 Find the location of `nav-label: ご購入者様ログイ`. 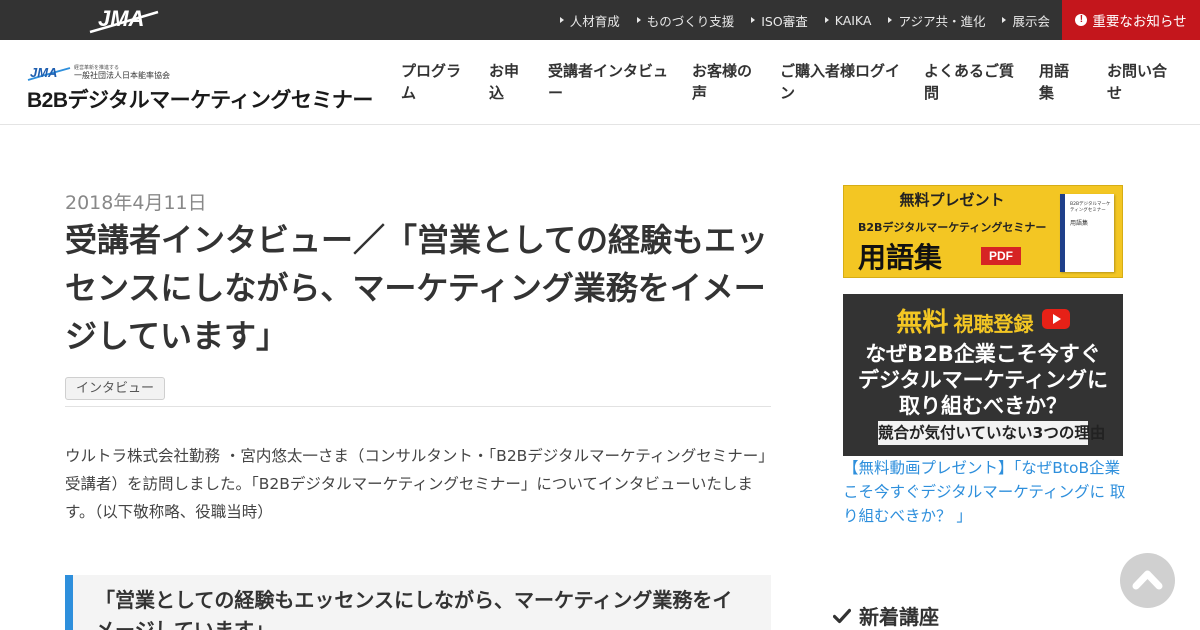

nav-label: ご購入者様ログイ is located at coordinates (840, 71).